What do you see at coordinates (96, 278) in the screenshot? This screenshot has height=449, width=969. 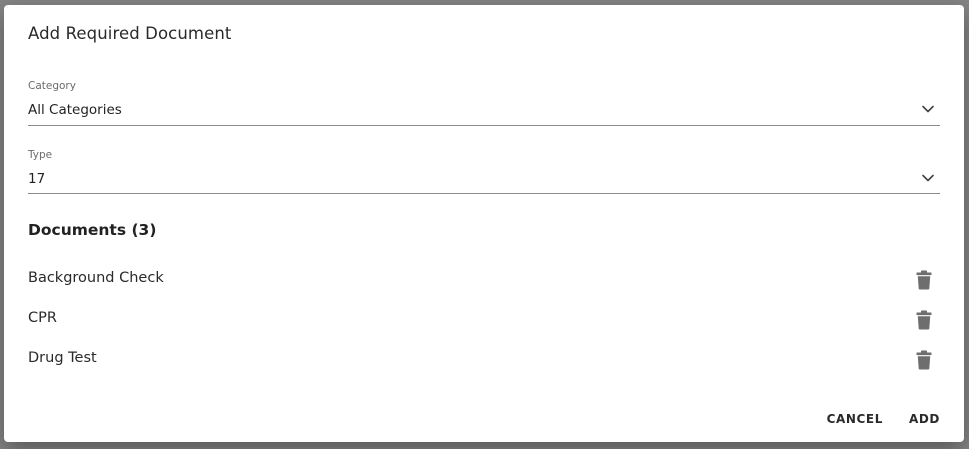 I see `document-name: Background Check` at bounding box center [96, 278].